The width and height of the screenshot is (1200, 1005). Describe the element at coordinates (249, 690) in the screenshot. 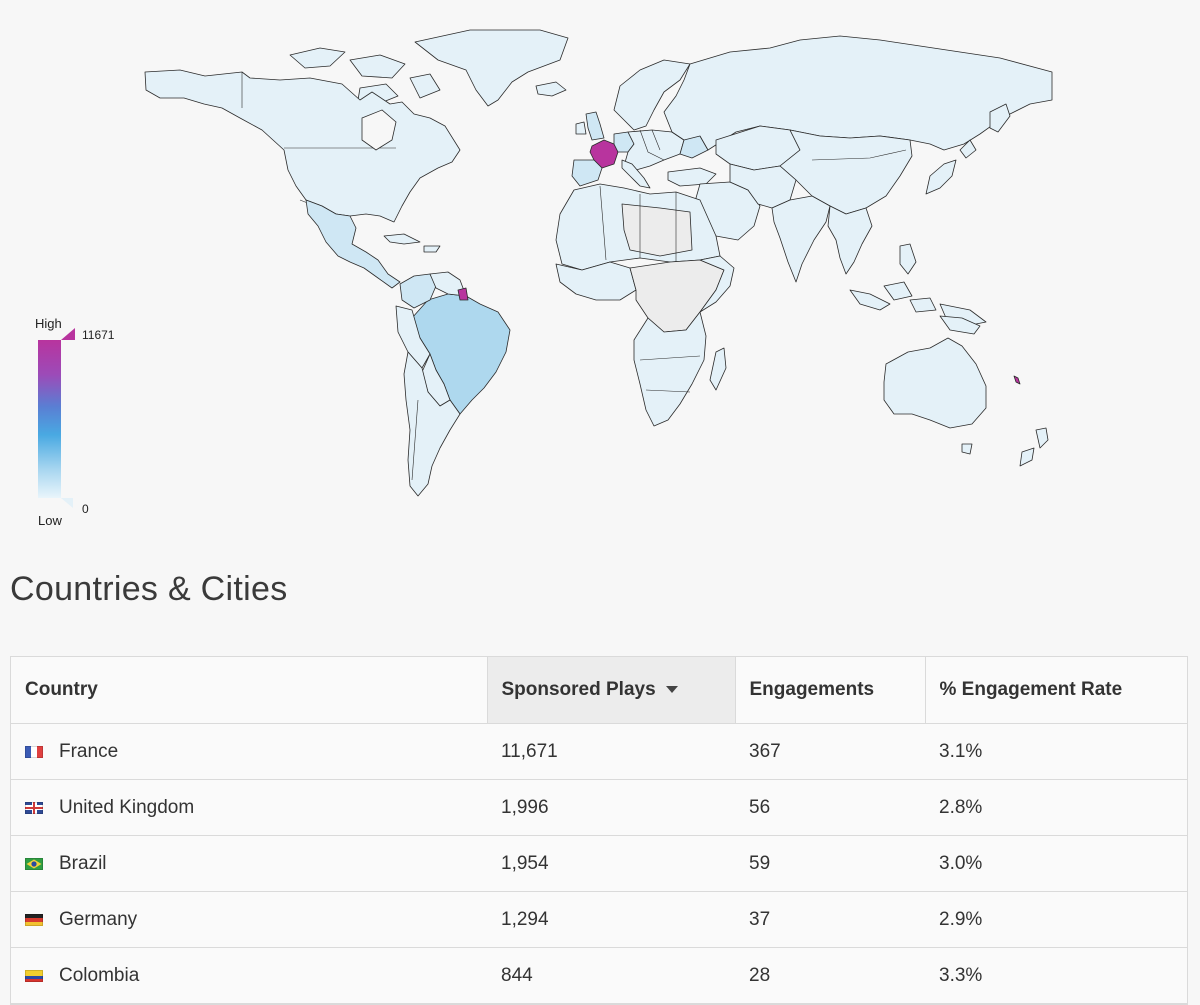

I see `column-header-country: Country` at that location.